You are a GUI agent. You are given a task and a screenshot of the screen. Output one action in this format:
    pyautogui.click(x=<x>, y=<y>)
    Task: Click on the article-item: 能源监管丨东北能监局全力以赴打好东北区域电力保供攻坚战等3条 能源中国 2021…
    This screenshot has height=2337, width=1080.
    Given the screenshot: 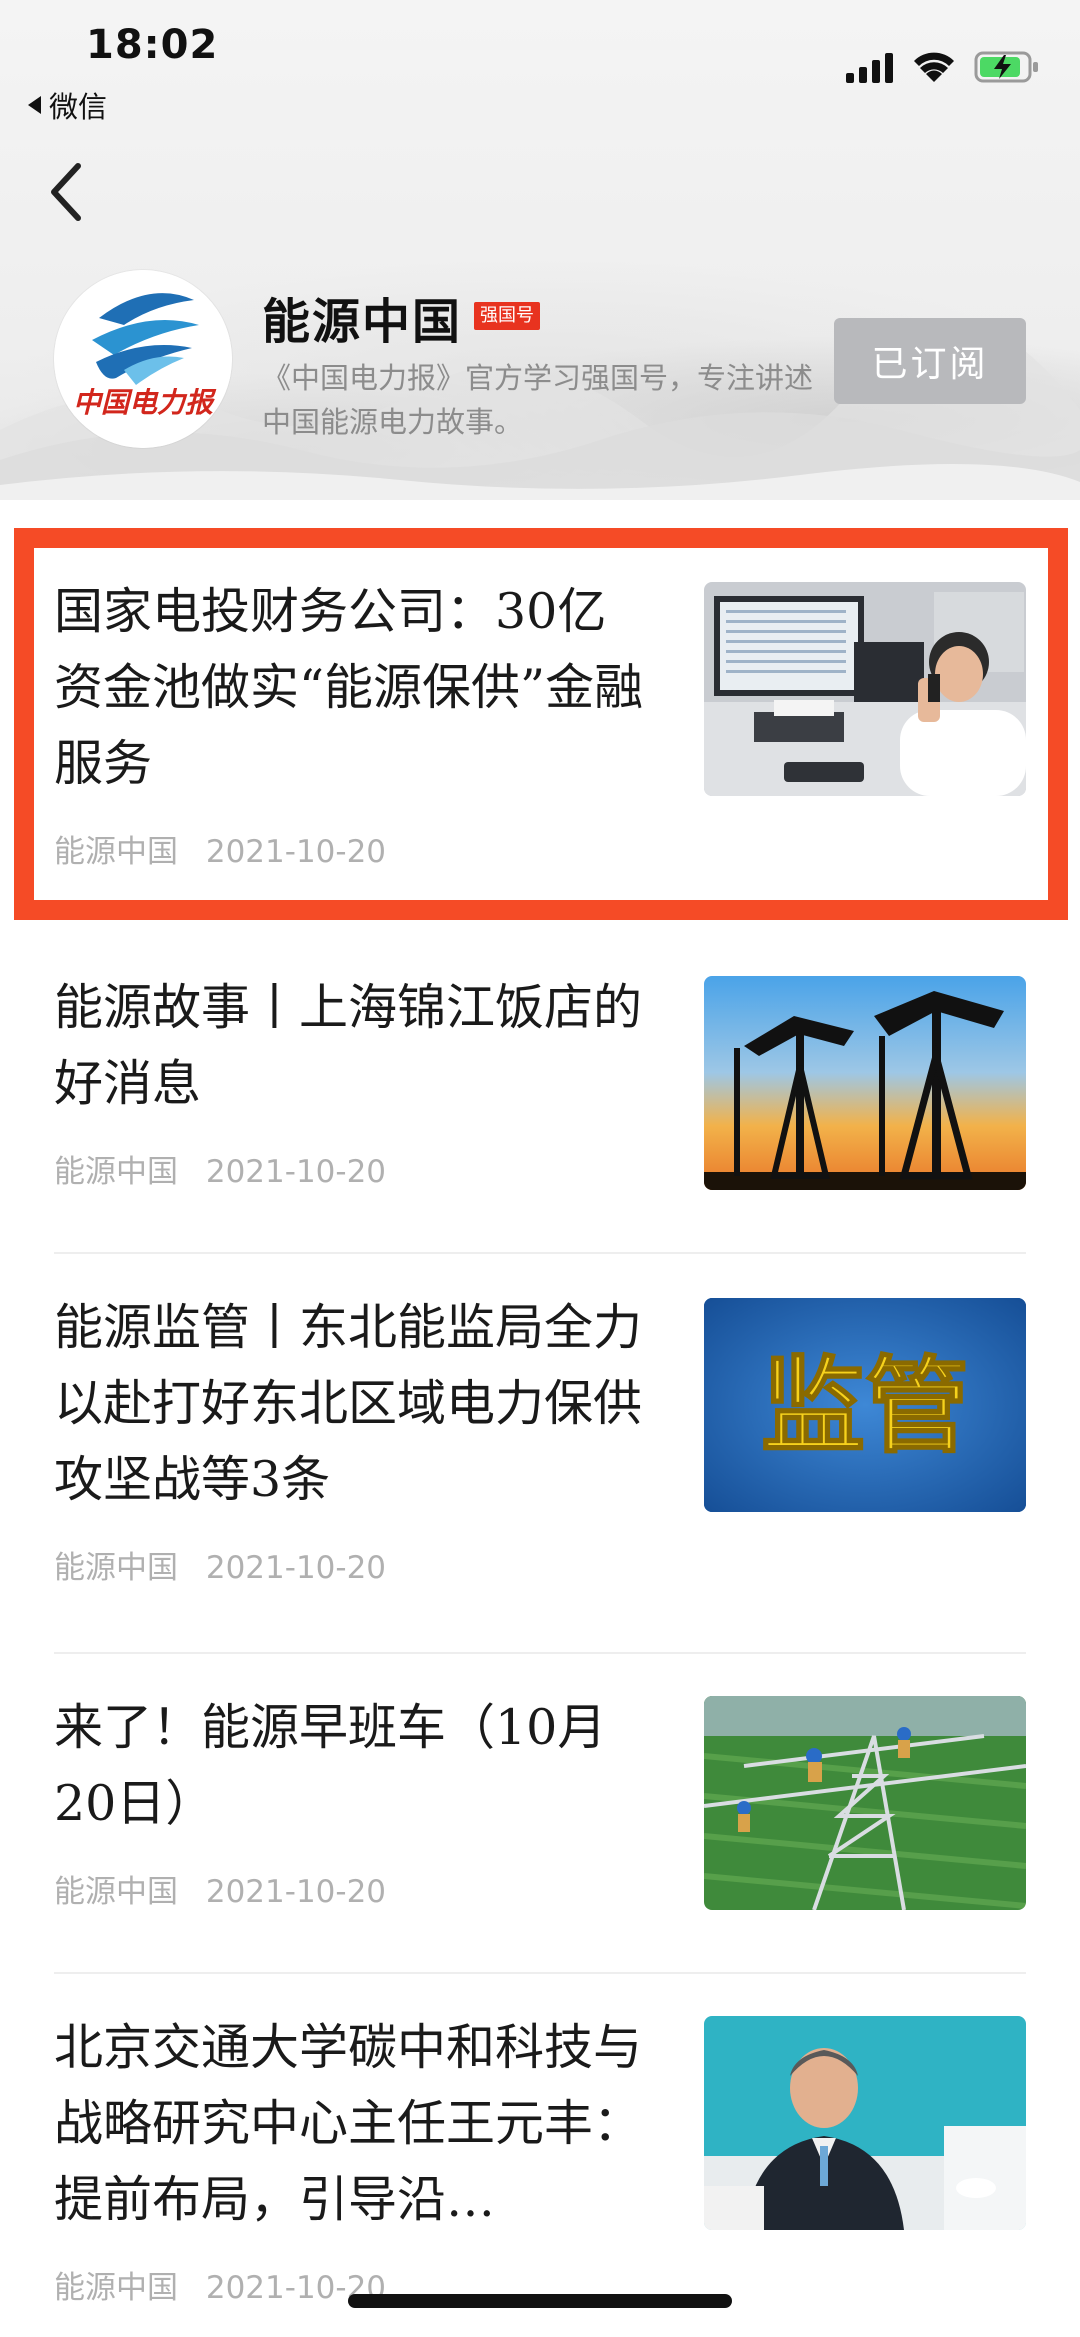 What is the action you would take?
    pyautogui.click(x=540, y=1460)
    